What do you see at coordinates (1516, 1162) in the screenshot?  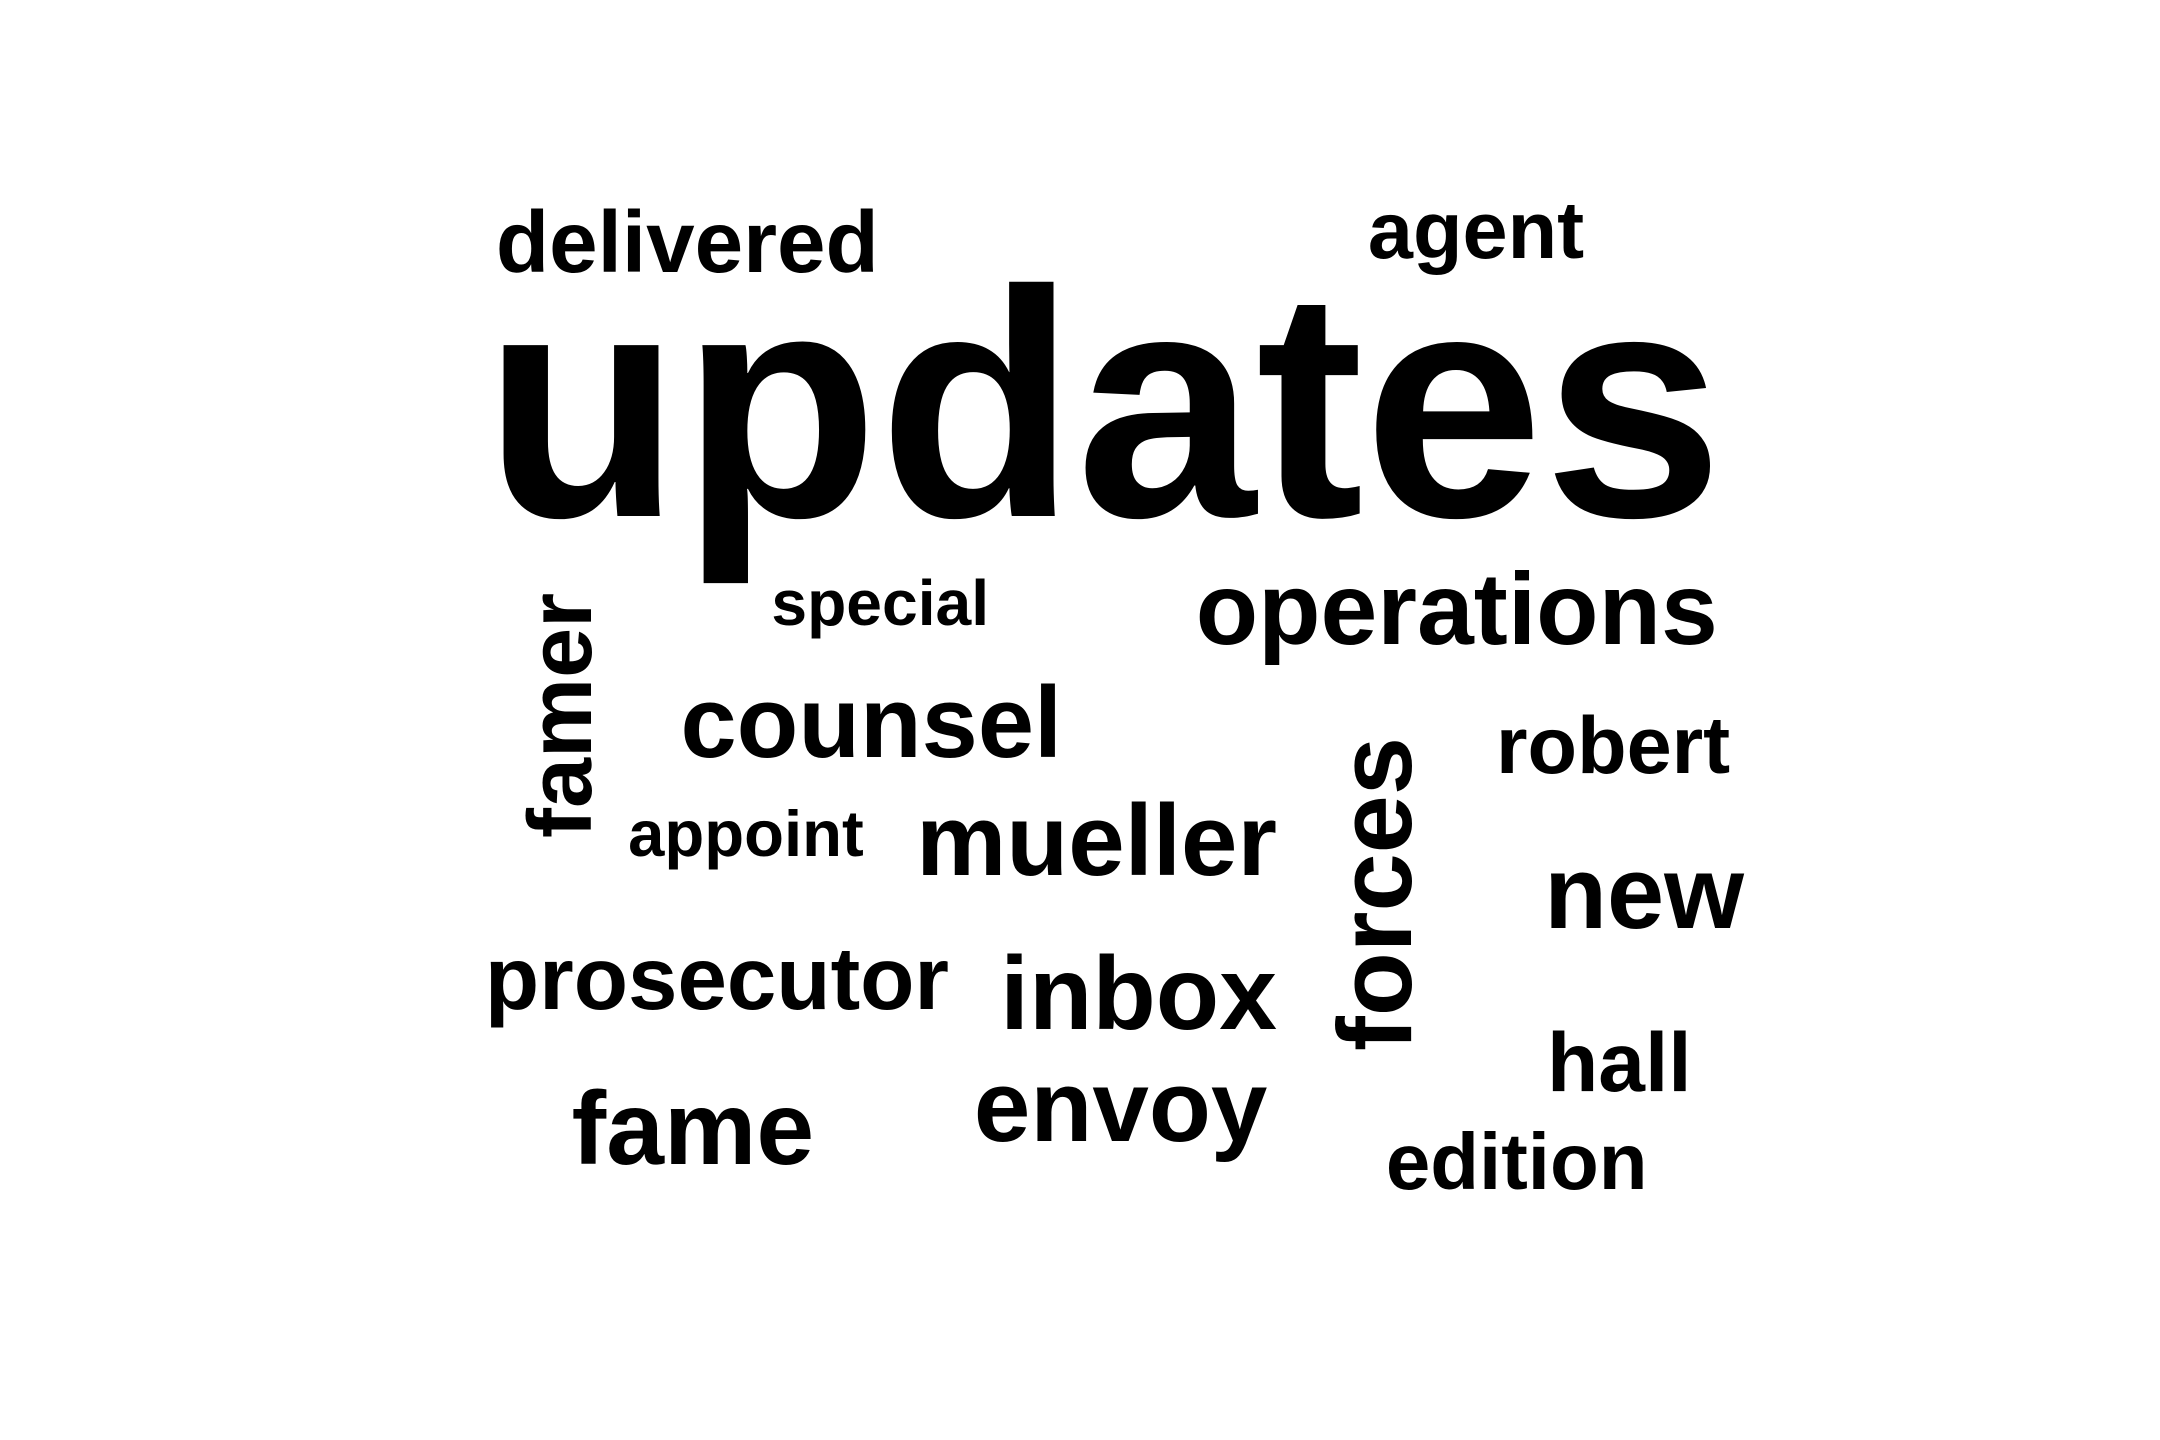 I see `word-edition: edition` at bounding box center [1516, 1162].